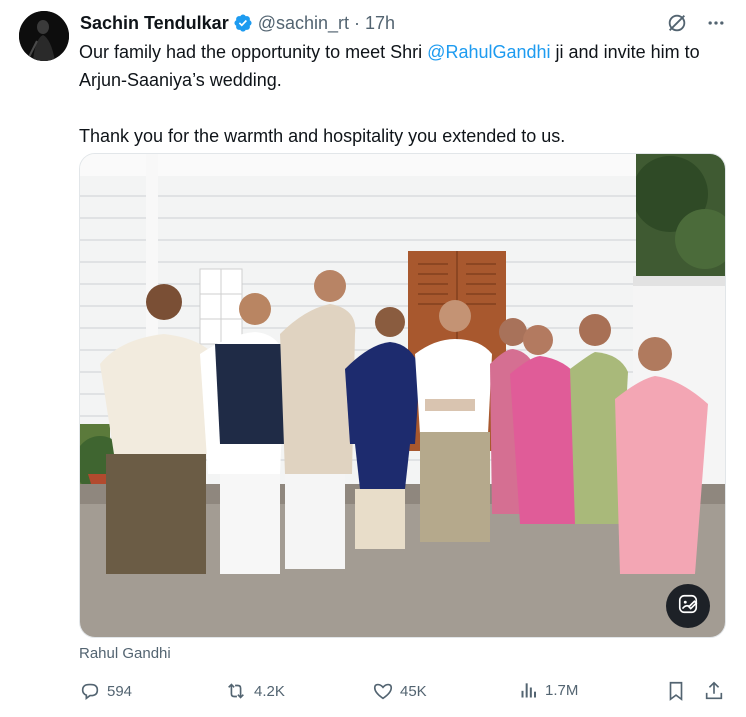  What do you see at coordinates (303, 23) in the screenshot?
I see `author-handle: @sachin_rt` at bounding box center [303, 23].